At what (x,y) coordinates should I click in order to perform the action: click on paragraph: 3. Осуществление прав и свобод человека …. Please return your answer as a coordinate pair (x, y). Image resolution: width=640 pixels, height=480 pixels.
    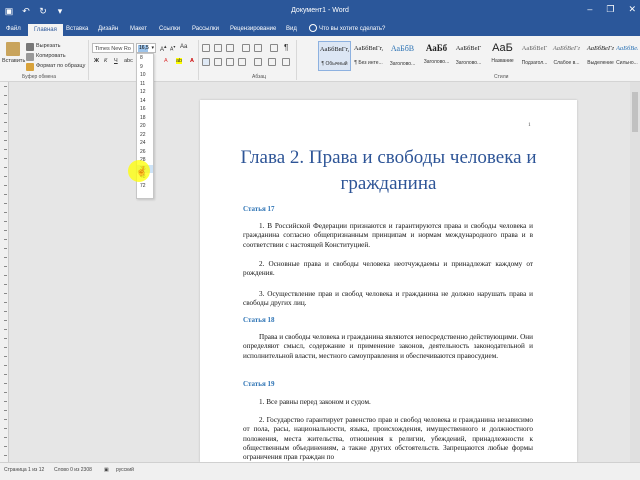
    Looking at the image, I should click on (388, 299).